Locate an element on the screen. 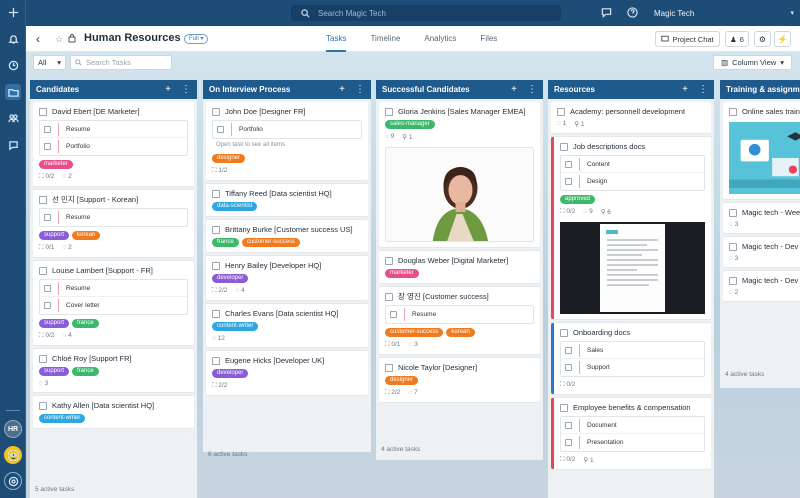 This screenshot has width=800, height=498. chat-icon is located at coordinates (13, 145).